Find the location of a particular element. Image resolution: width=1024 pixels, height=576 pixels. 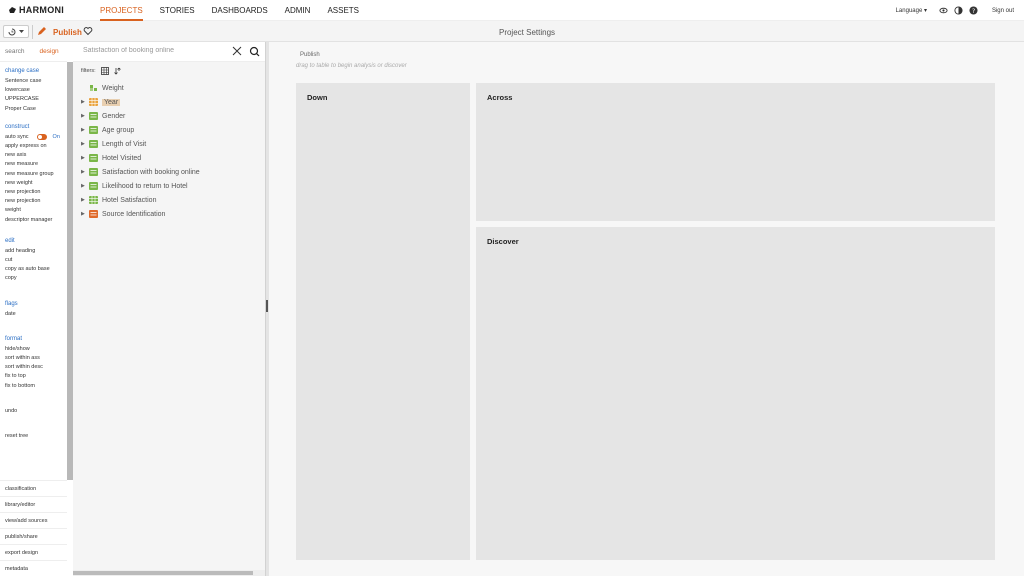

tree-item-source-identification: ▶ Source Identification is located at coordinates (123, 214).